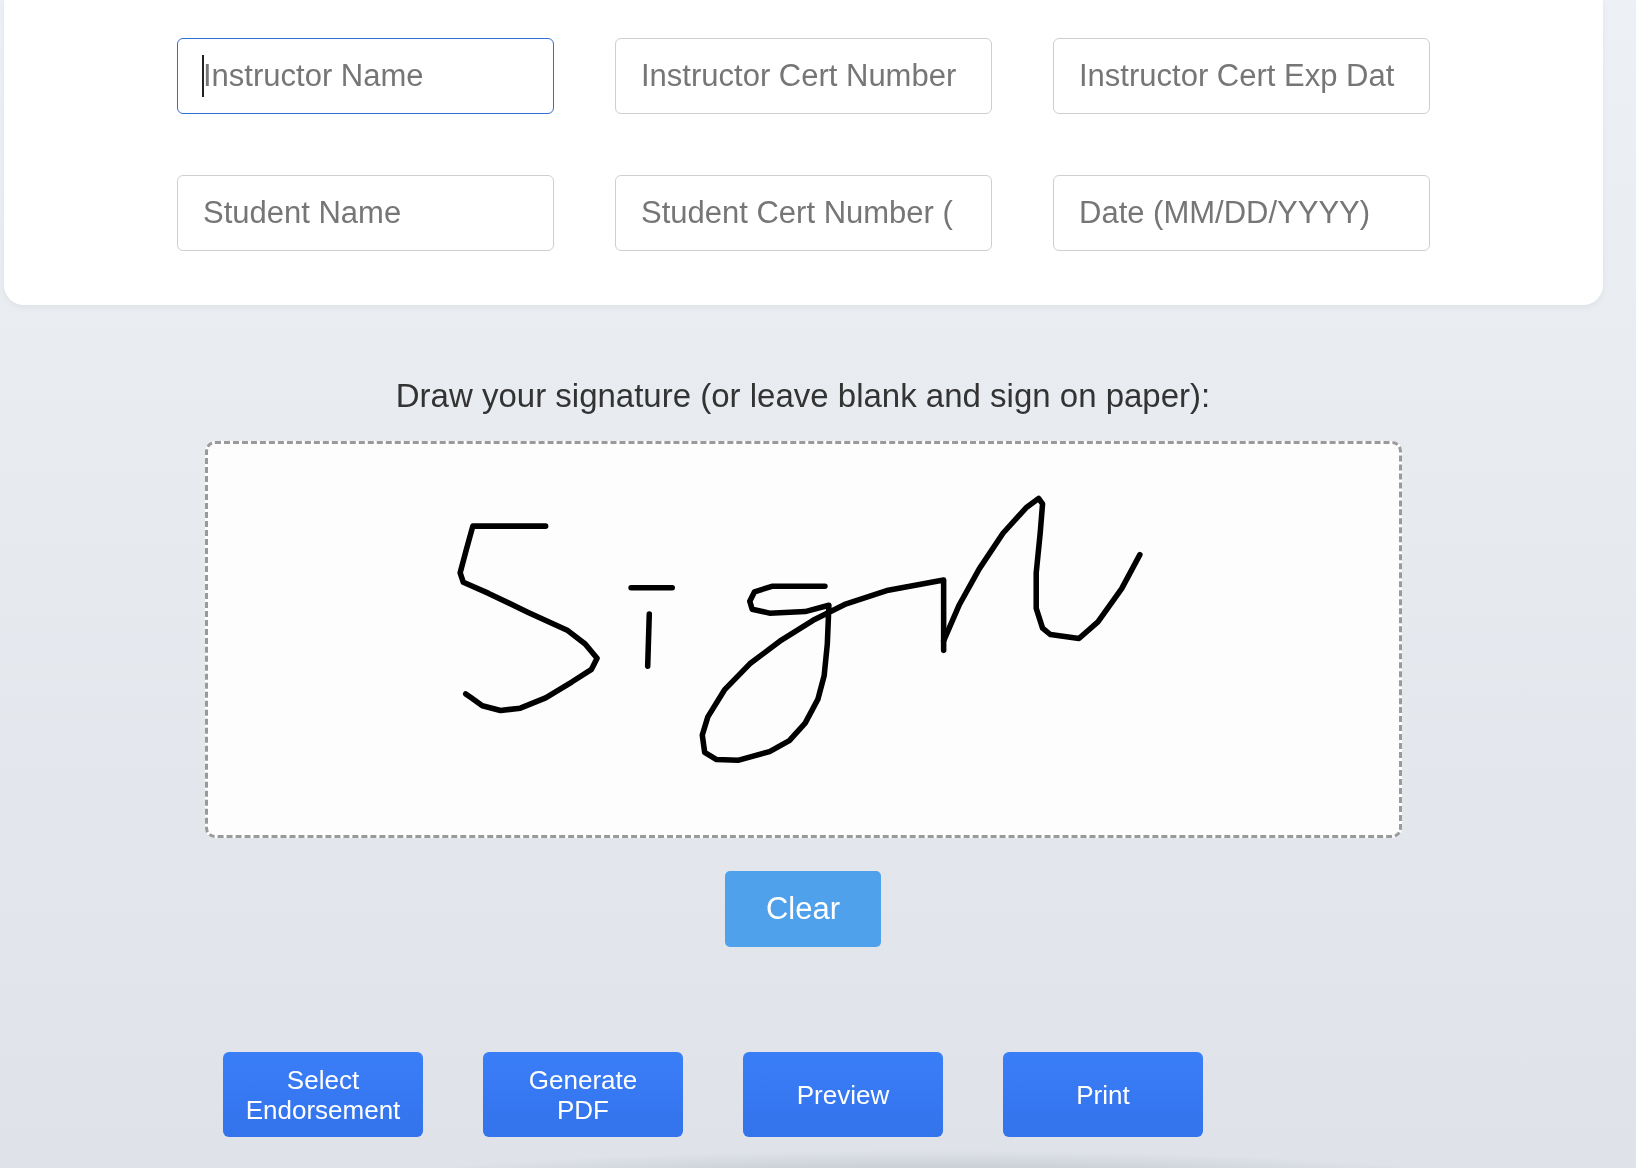  What do you see at coordinates (843, 1094) in the screenshot?
I see `action-button: Preview` at bounding box center [843, 1094].